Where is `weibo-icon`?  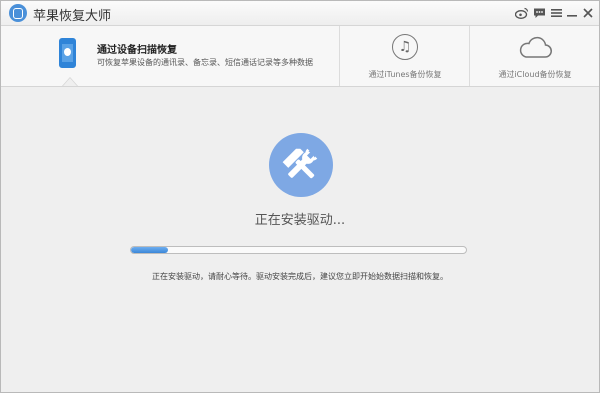
weibo-icon is located at coordinates (522, 13).